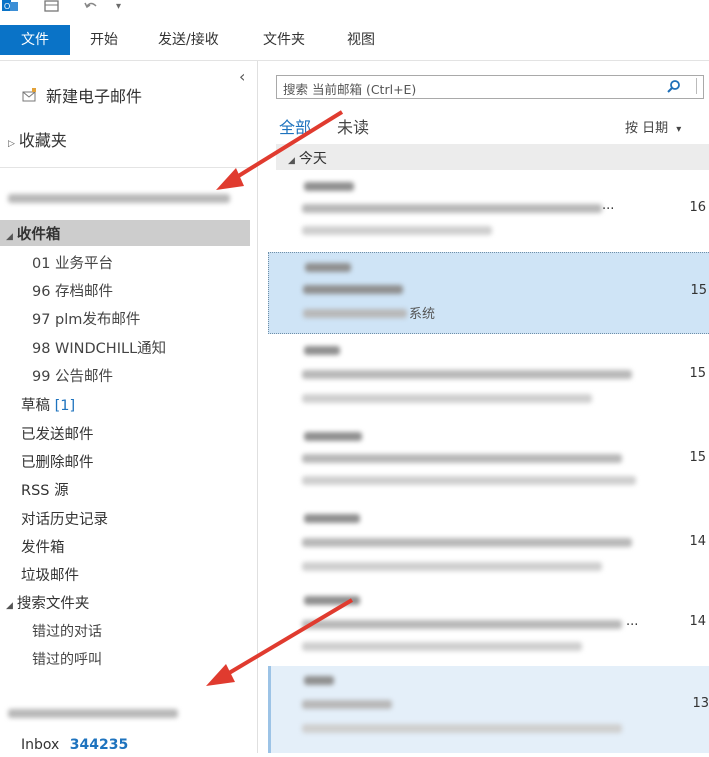 Image resolution: width=709 pixels, height=757 pixels. What do you see at coordinates (700, 703) in the screenshot?
I see `mail-time: 13` at bounding box center [700, 703].